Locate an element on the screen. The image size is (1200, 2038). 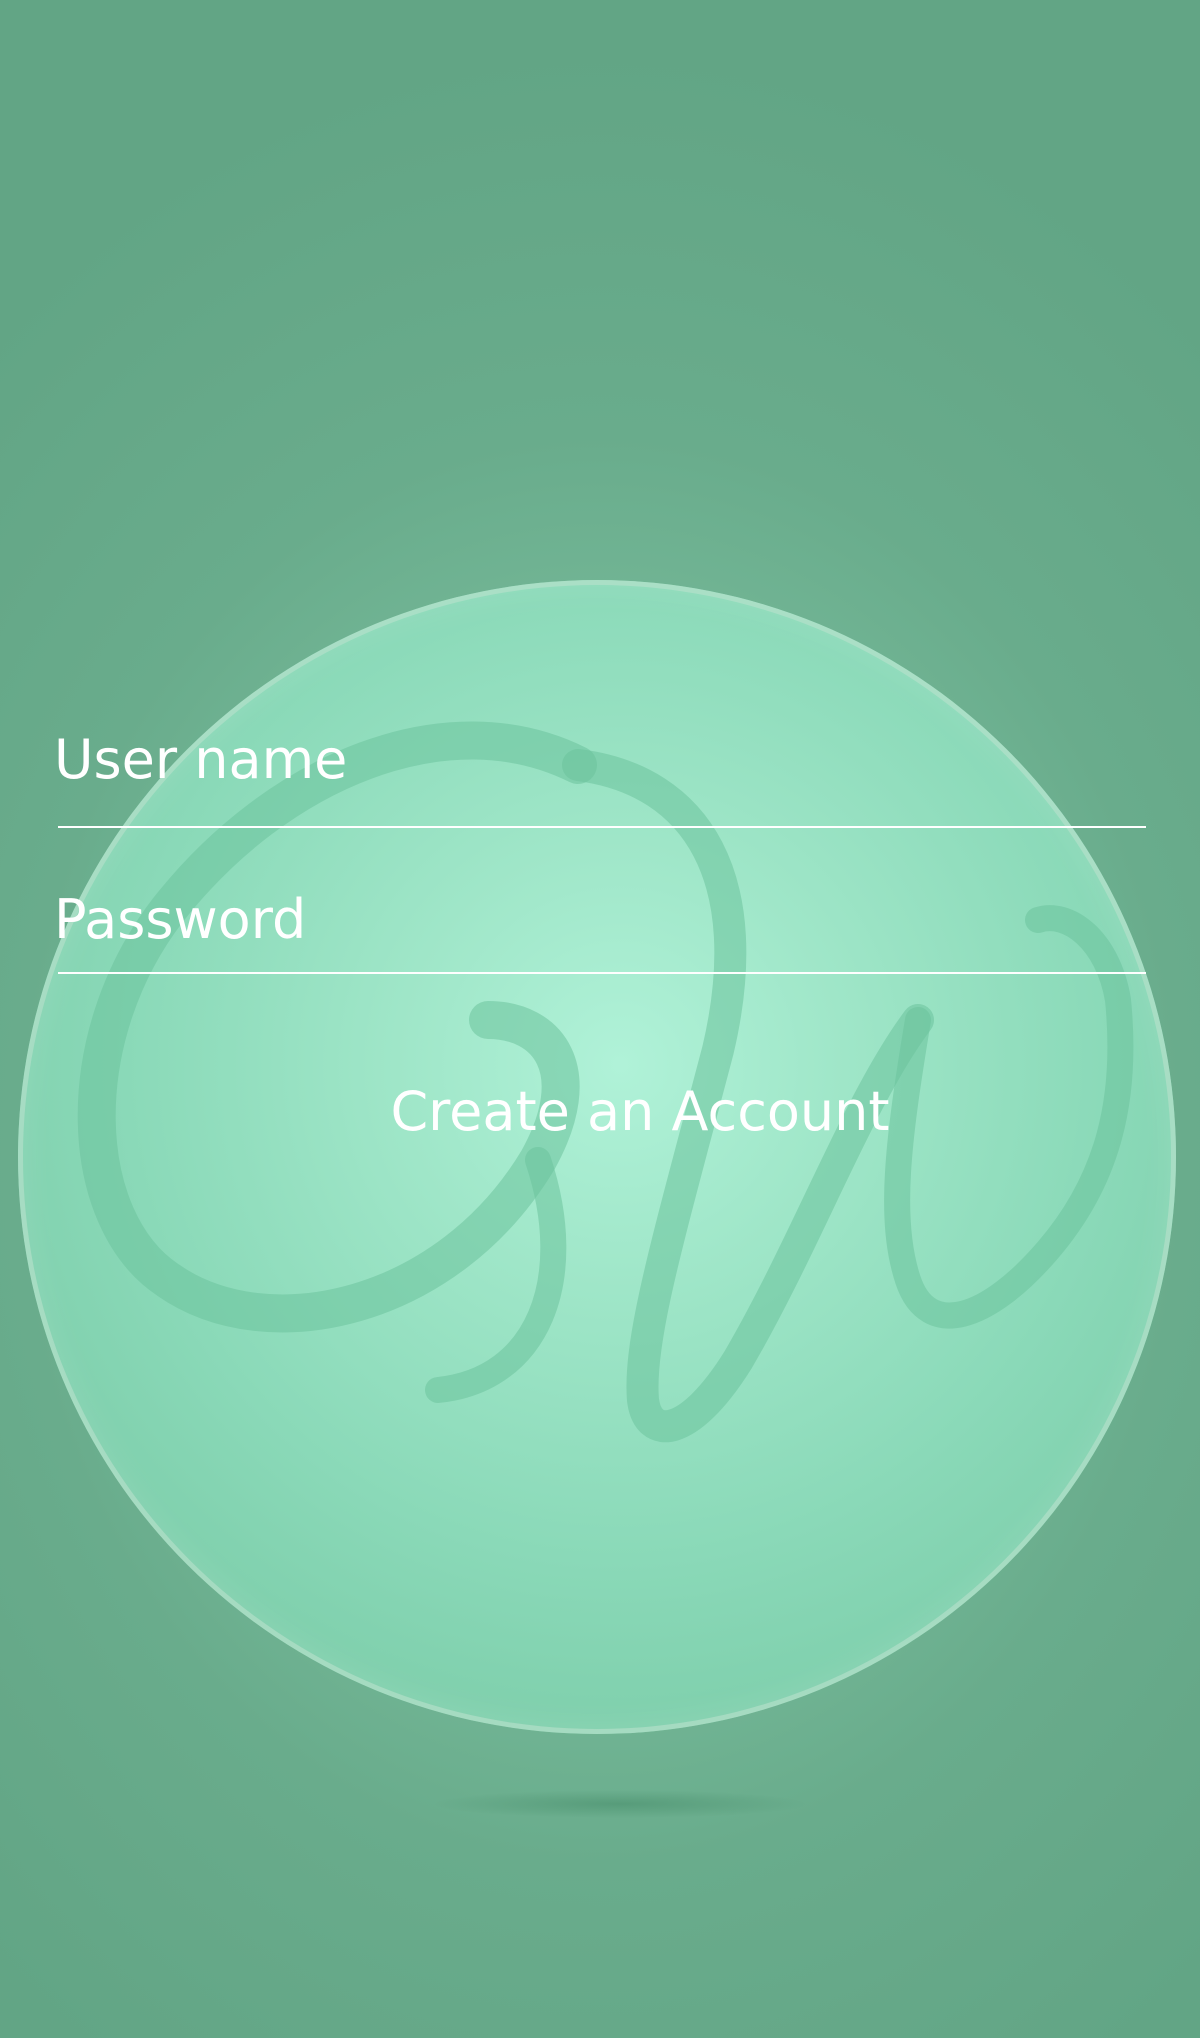
password-input is located at coordinates (600, 920).